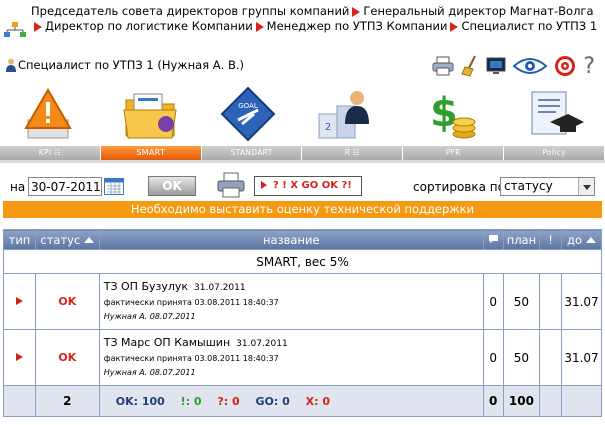  I want to click on sort-select-value: статусу, so click(528, 186).